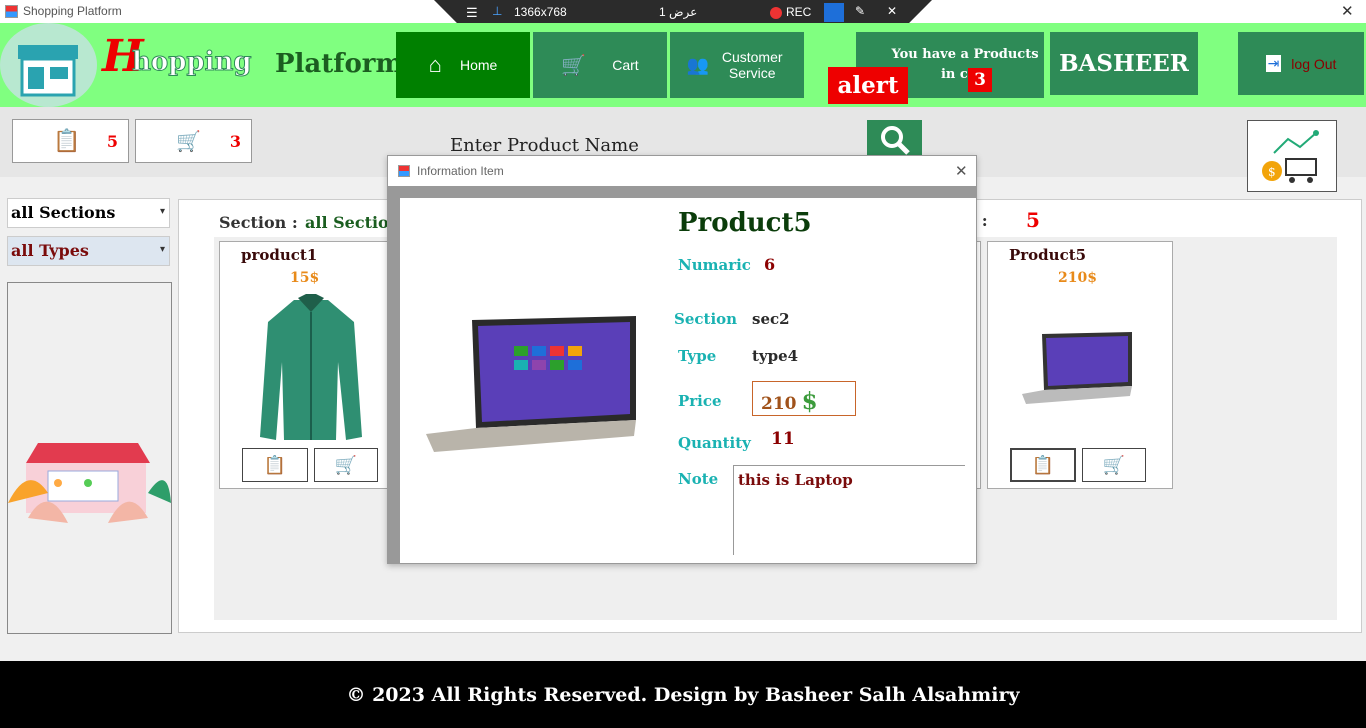 The height and width of the screenshot is (728, 1366). What do you see at coordinates (714, 443) in the screenshot?
I see `quantity-label: Quantity` at bounding box center [714, 443].